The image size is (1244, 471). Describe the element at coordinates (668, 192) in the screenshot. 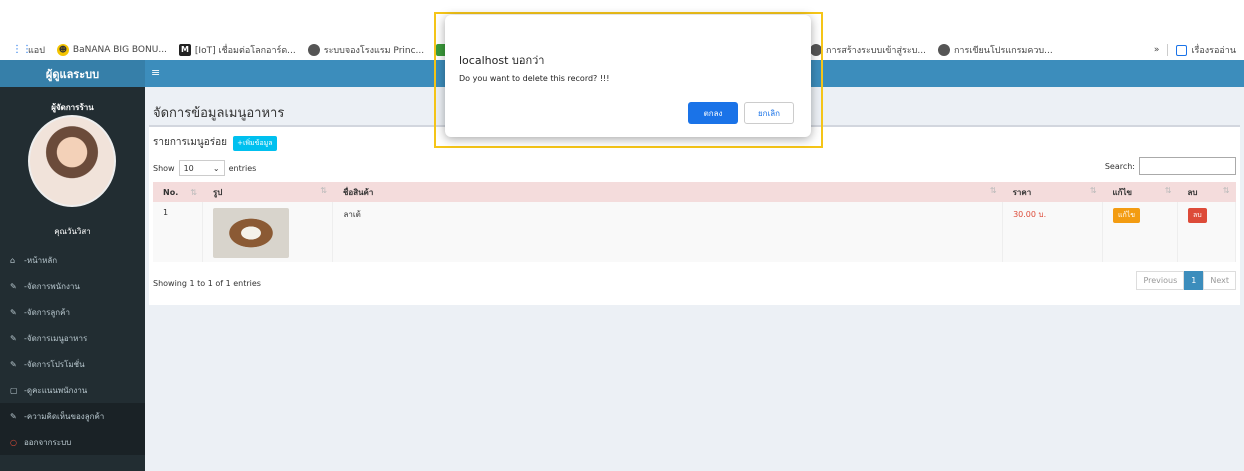

I see `column-header-name: ชื่อสินค้า ⇅` at that location.